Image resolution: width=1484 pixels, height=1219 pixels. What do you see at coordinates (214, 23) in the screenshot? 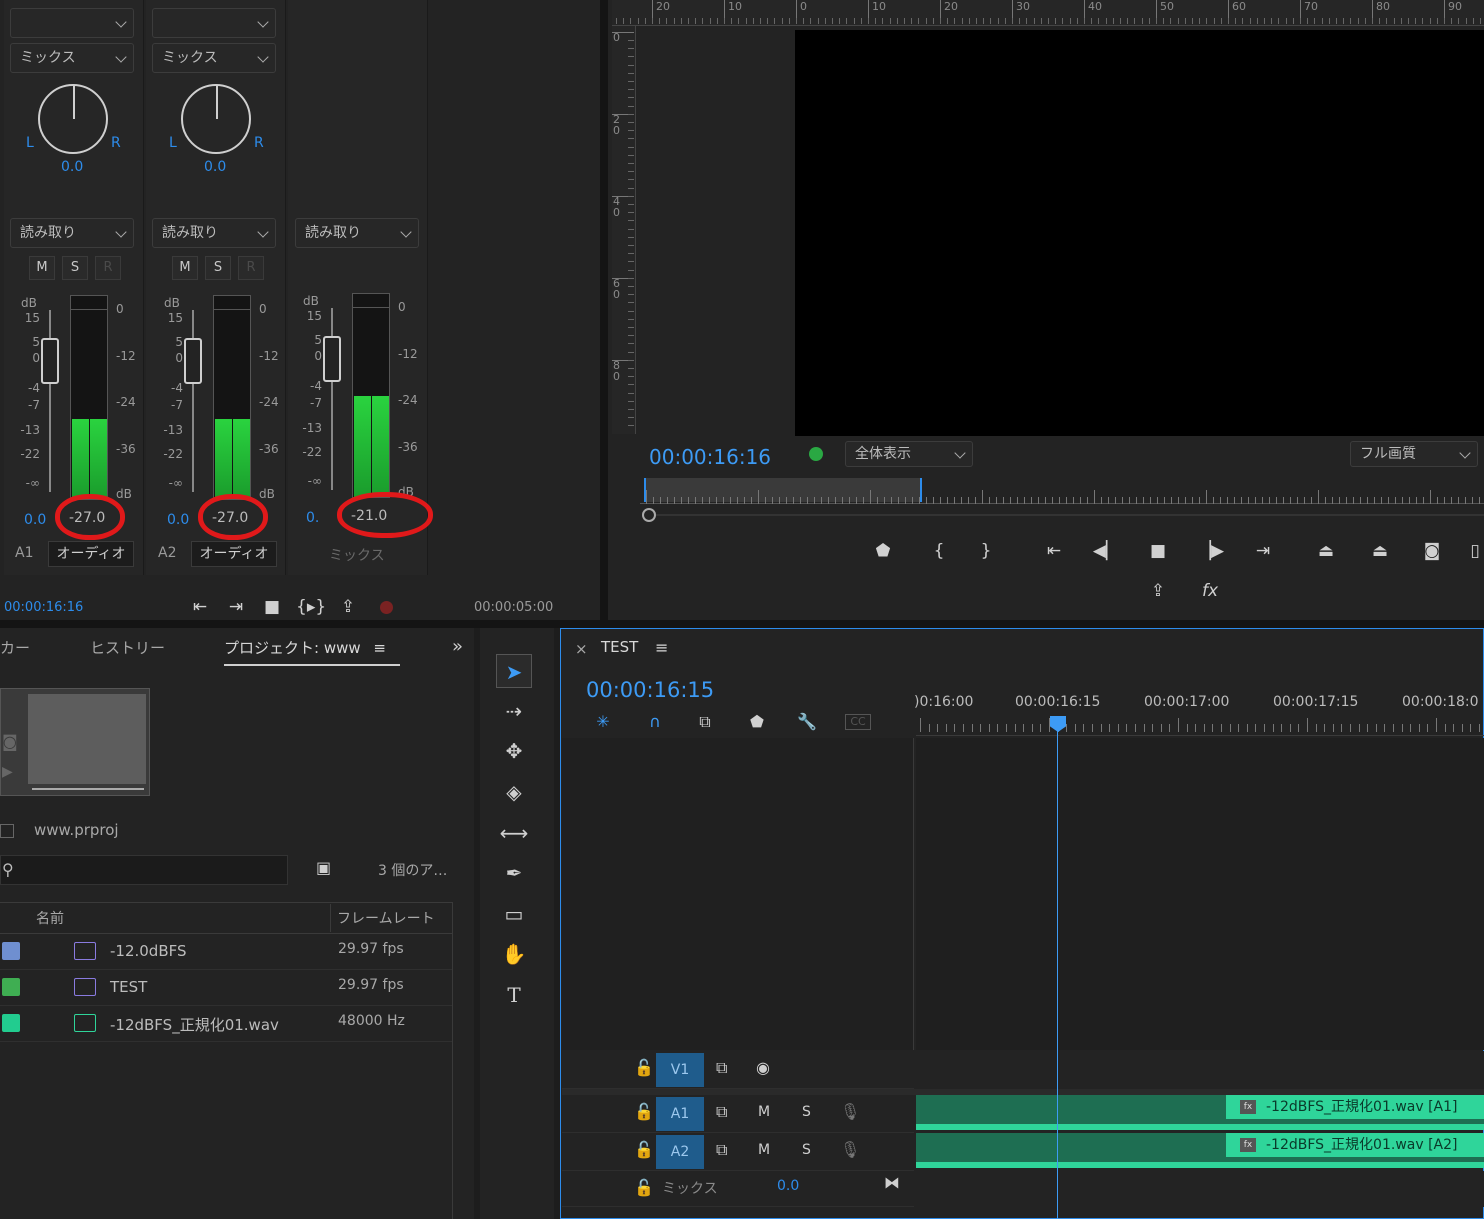
I see `a2-input-dropdown` at bounding box center [214, 23].